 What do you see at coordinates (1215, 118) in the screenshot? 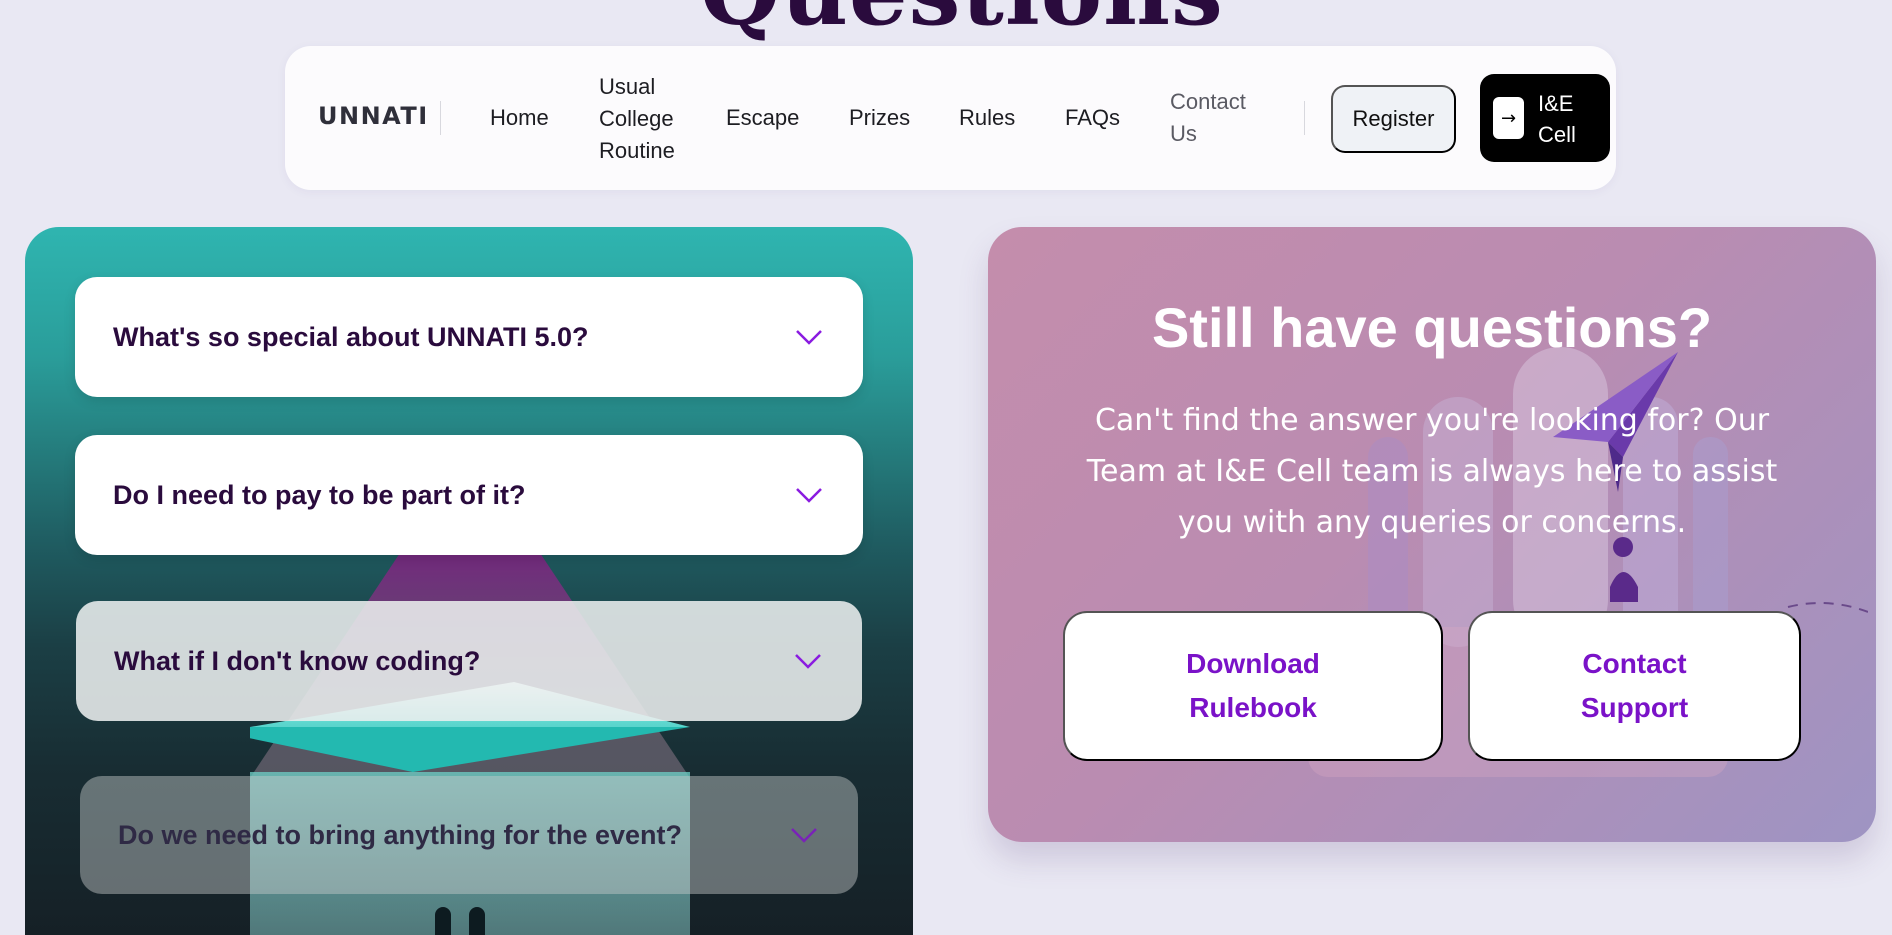
I see `nav-link-contact-us: Contact Us` at bounding box center [1215, 118].